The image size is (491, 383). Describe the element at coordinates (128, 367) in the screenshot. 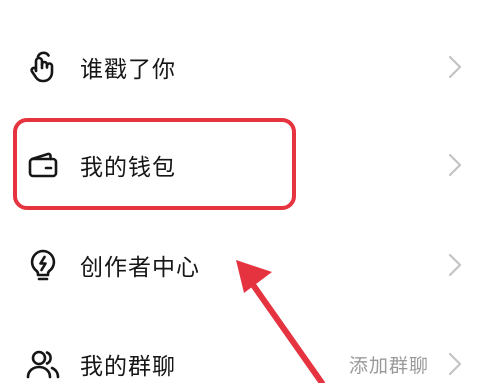

I see `menu-item-label: 我的群聊` at that location.